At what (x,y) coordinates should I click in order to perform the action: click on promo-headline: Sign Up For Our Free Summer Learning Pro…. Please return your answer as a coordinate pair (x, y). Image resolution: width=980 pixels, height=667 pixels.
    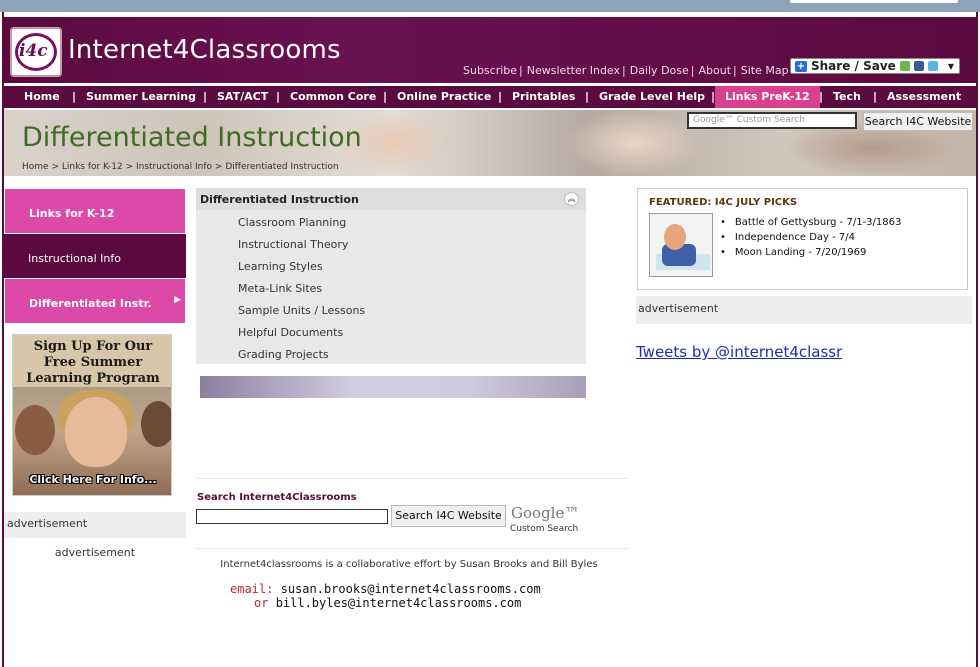
    Looking at the image, I should click on (93, 362).